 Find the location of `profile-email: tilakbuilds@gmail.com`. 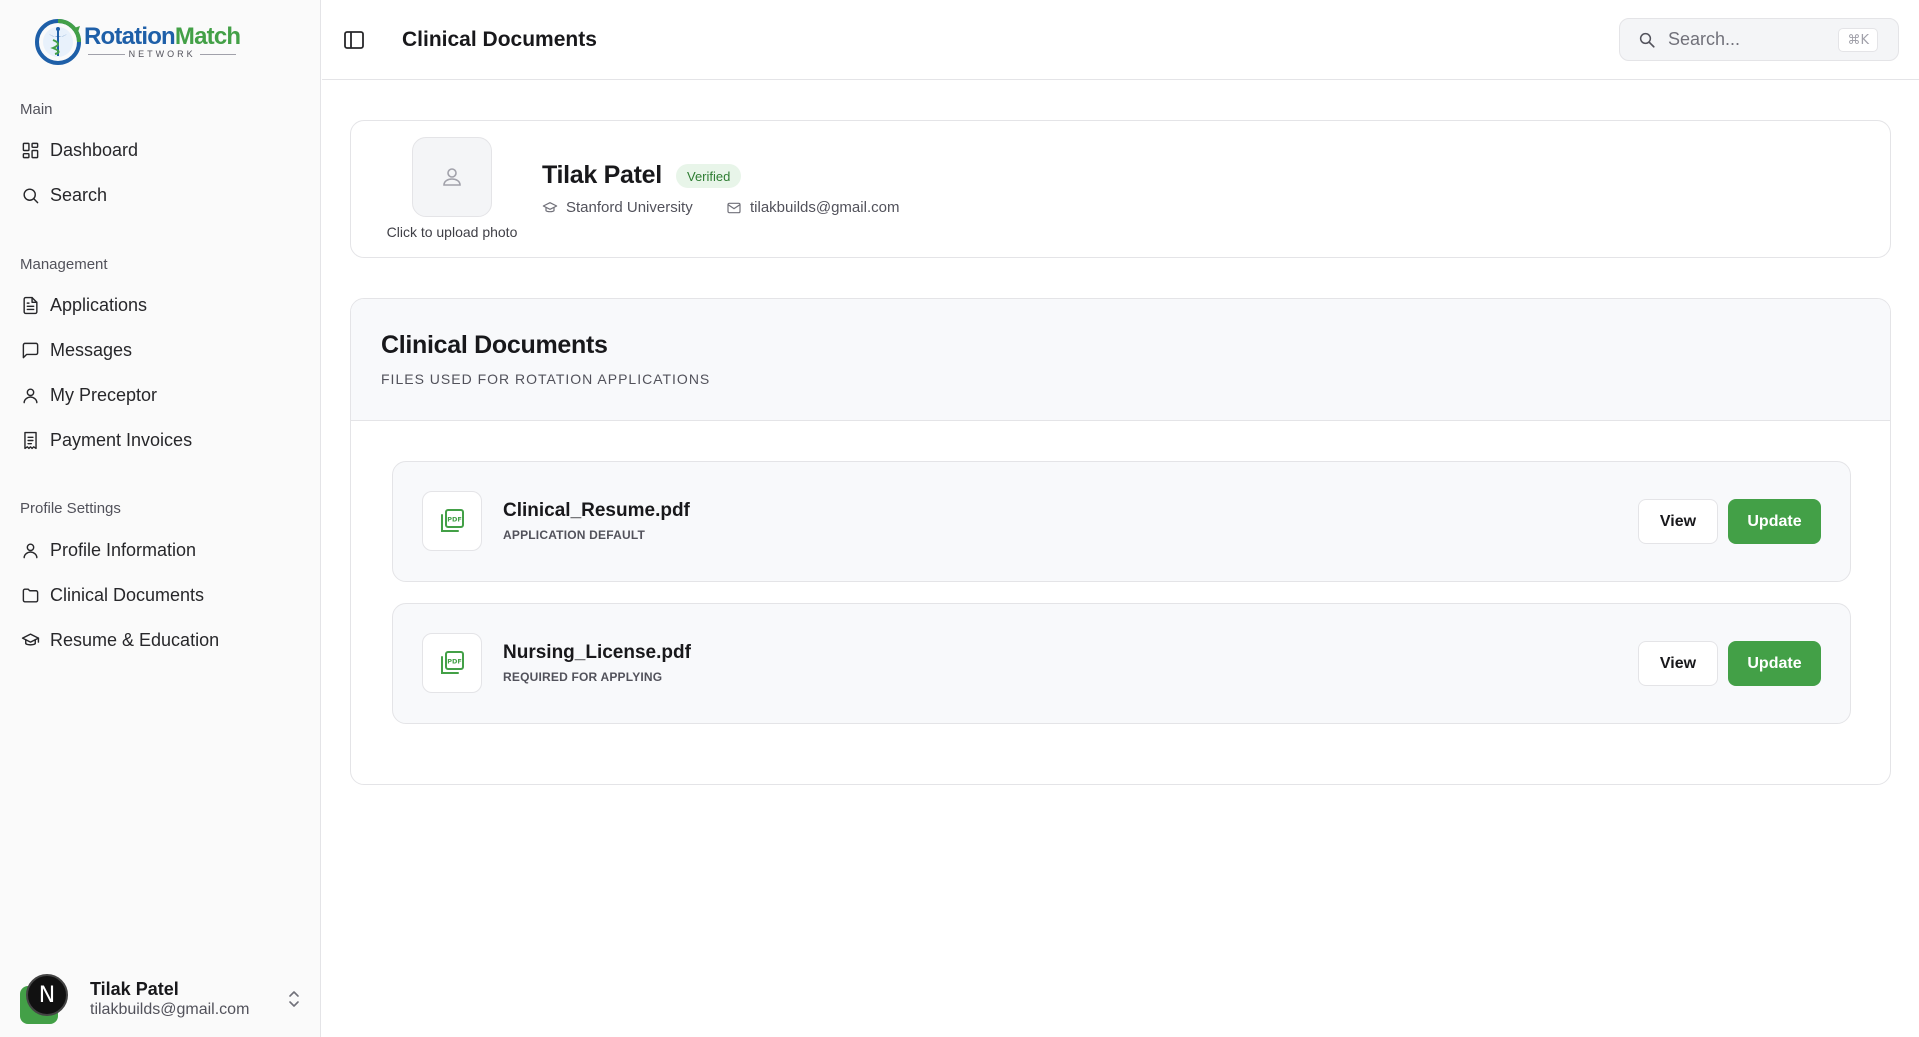

profile-email: tilakbuilds@gmail.com is located at coordinates (812, 207).